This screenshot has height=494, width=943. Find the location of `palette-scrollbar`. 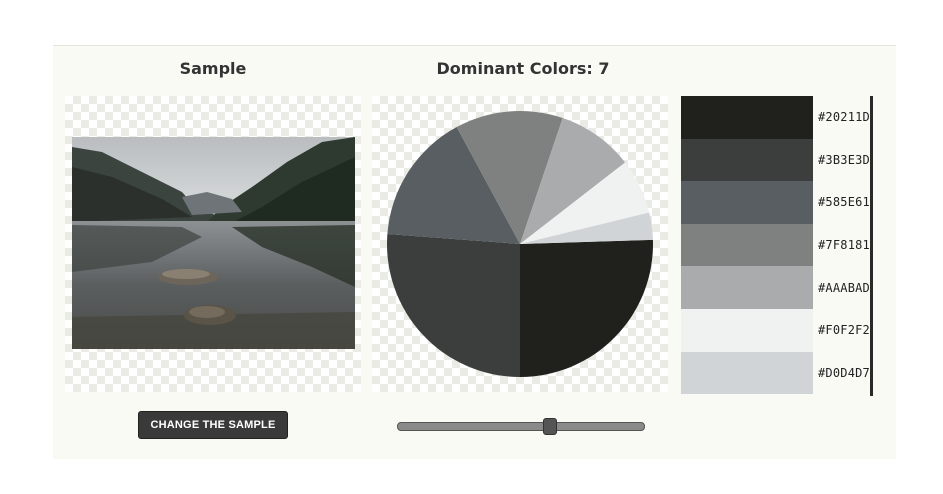

palette-scrollbar is located at coordinates (871, 246).